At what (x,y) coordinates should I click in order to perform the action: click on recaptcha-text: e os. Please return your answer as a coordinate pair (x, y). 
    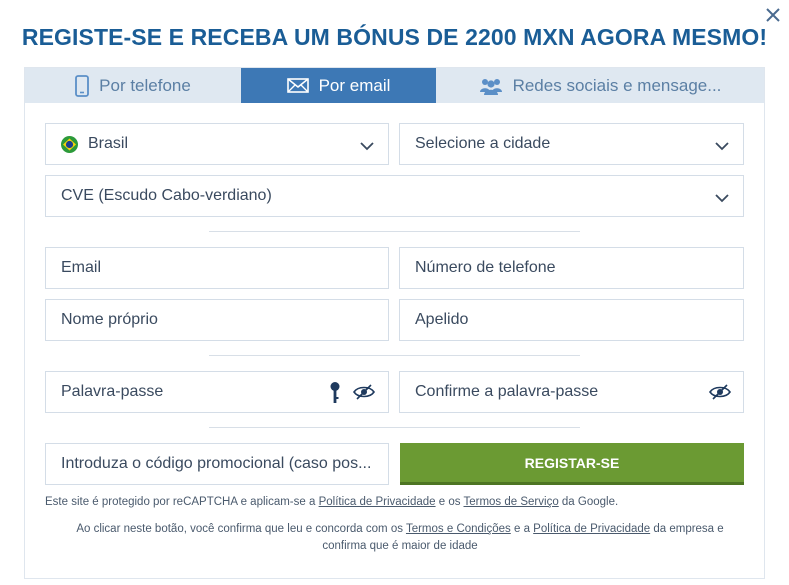
    Looking at the image, I should click on (449, 502).